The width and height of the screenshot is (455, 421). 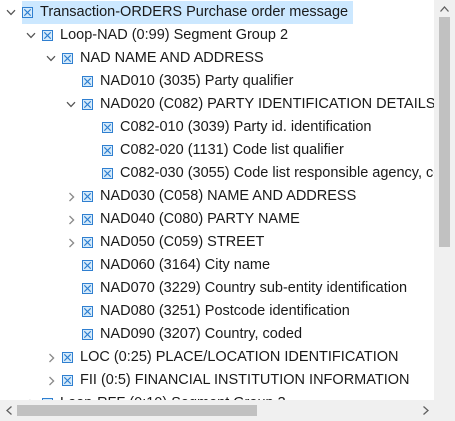 I want to click on tree-row: C082-020 (1131) Code list qualifier, so click(x=217, y=150).